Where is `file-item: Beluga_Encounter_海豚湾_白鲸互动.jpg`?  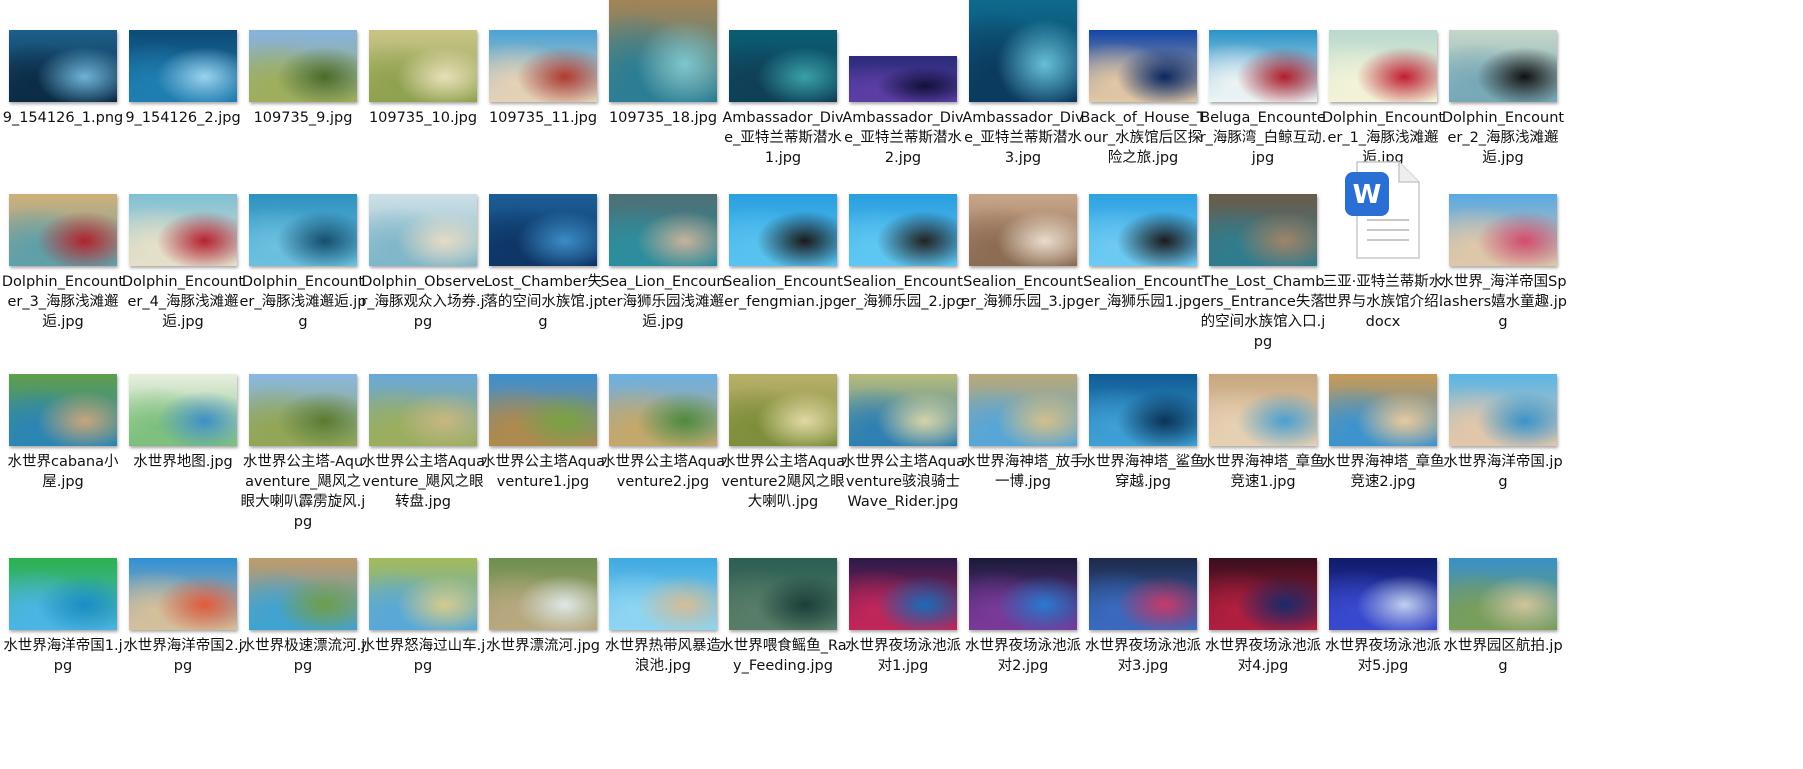 file-item: Beluga_Encounter_海豚湾_白鲸互动.jpg is located at coordinates (1263, 84).